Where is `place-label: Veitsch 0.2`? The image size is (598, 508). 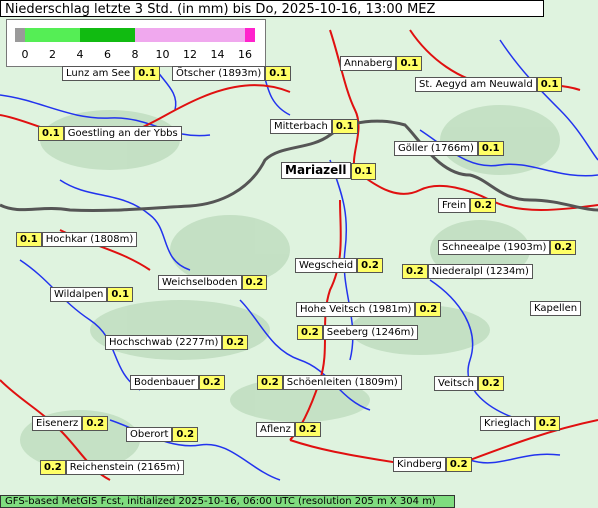
place-label: Veitsch 0.2 is located at coordinates (469, 383).